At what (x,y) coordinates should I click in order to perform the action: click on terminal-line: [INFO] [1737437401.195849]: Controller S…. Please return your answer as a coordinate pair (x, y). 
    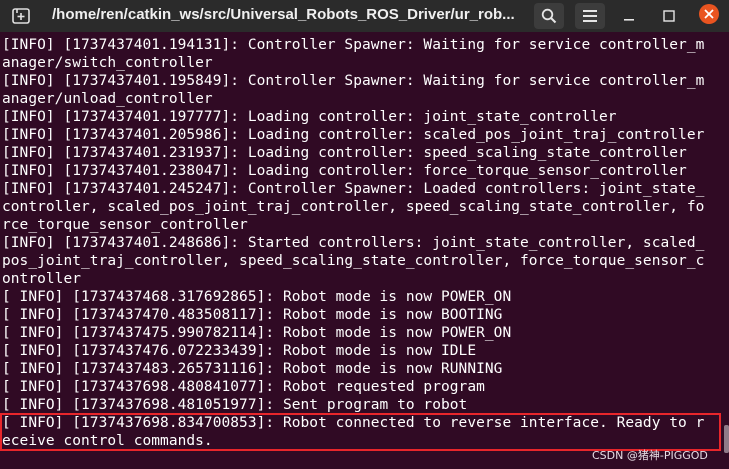
    Looking at the image, I should click on (353, 81).